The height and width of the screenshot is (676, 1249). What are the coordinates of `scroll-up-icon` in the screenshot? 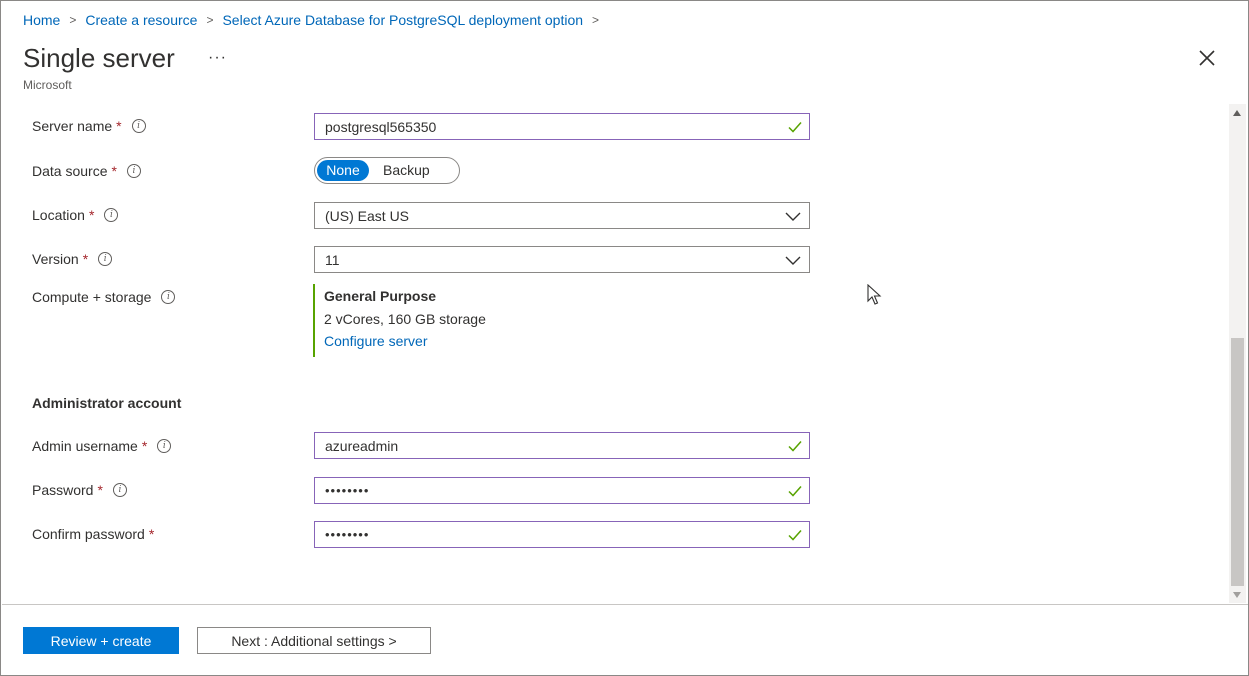 It's located at (1237, 113).